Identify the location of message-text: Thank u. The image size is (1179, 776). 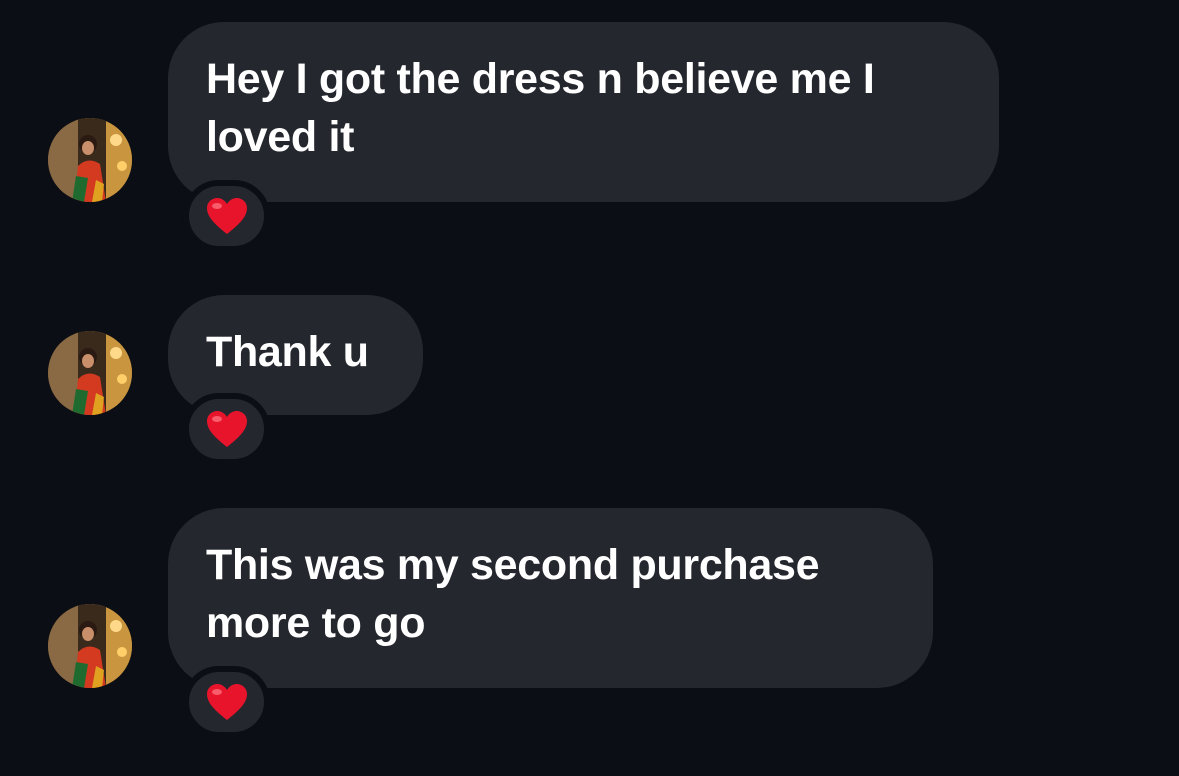
(287, 352).